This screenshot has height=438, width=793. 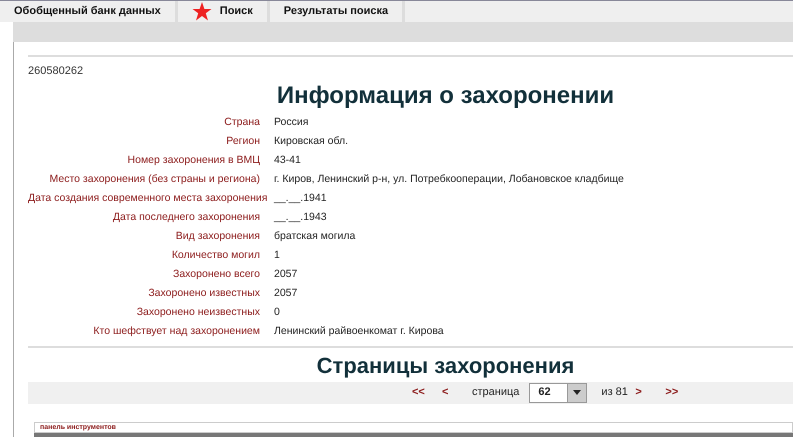 What do you see at coordinates (277, 256) in the screenshot?
I see `field-value: 1` at bounding box center [277, 256].